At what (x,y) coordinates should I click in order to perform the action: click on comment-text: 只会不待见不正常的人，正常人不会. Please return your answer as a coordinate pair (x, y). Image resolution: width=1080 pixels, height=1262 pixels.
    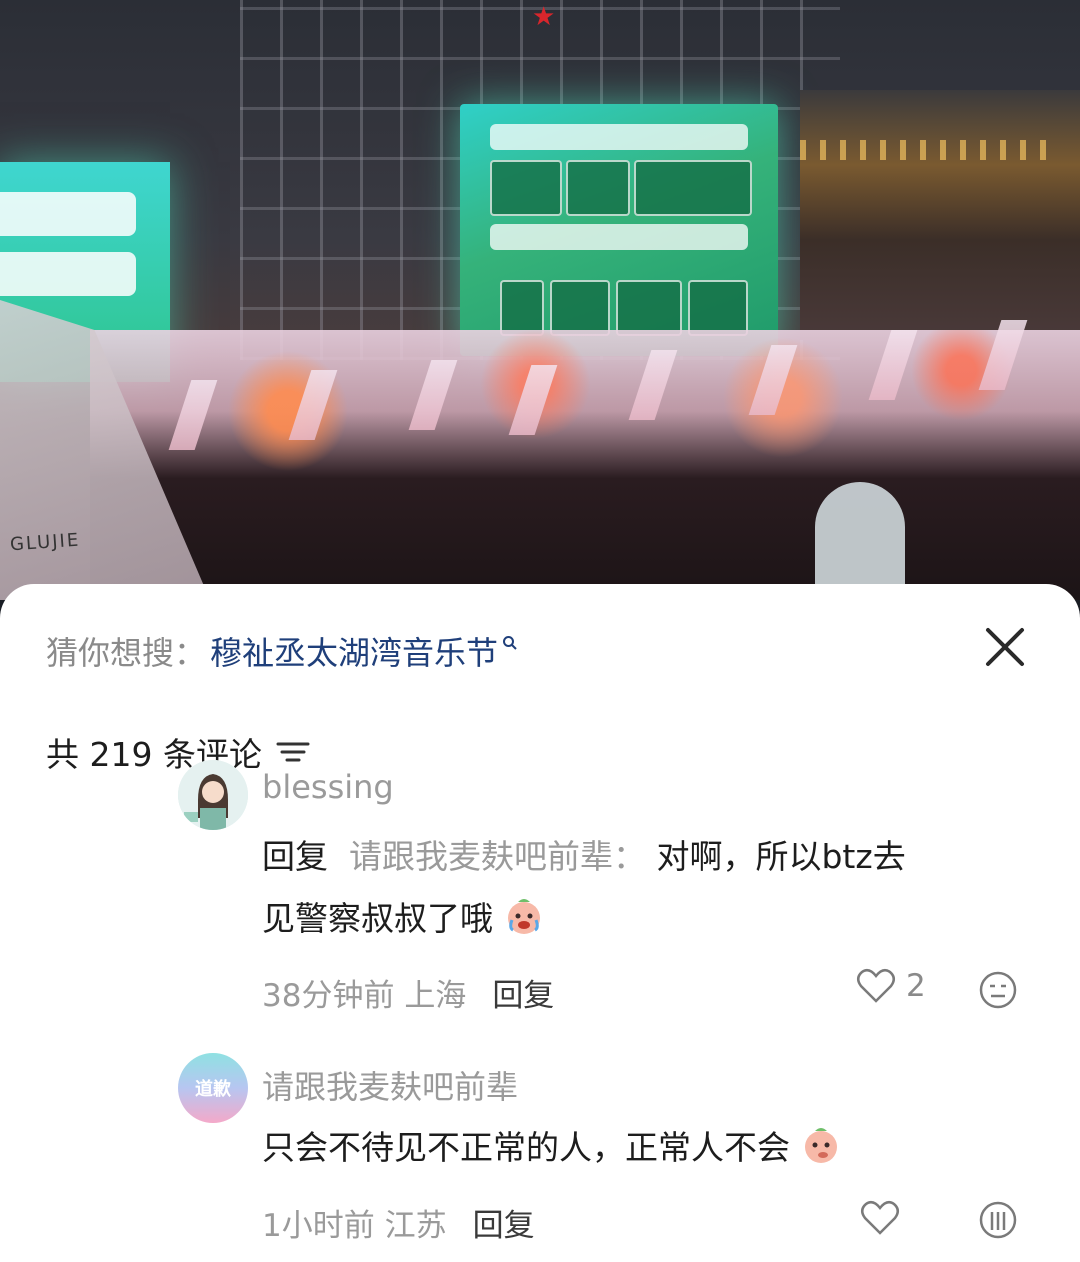
    Looking at the image, I should click on (647, 1148).